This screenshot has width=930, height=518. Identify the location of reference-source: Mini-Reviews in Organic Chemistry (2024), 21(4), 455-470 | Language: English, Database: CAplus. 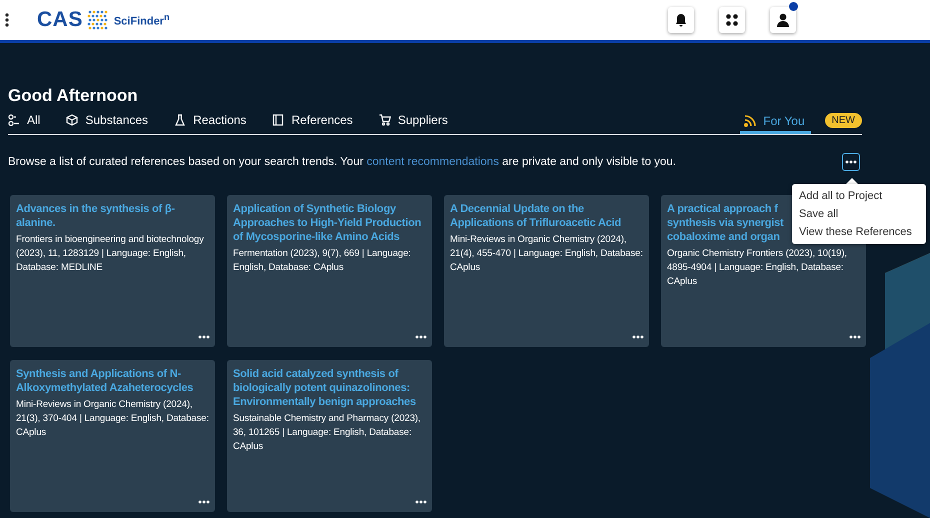
(546, 254).